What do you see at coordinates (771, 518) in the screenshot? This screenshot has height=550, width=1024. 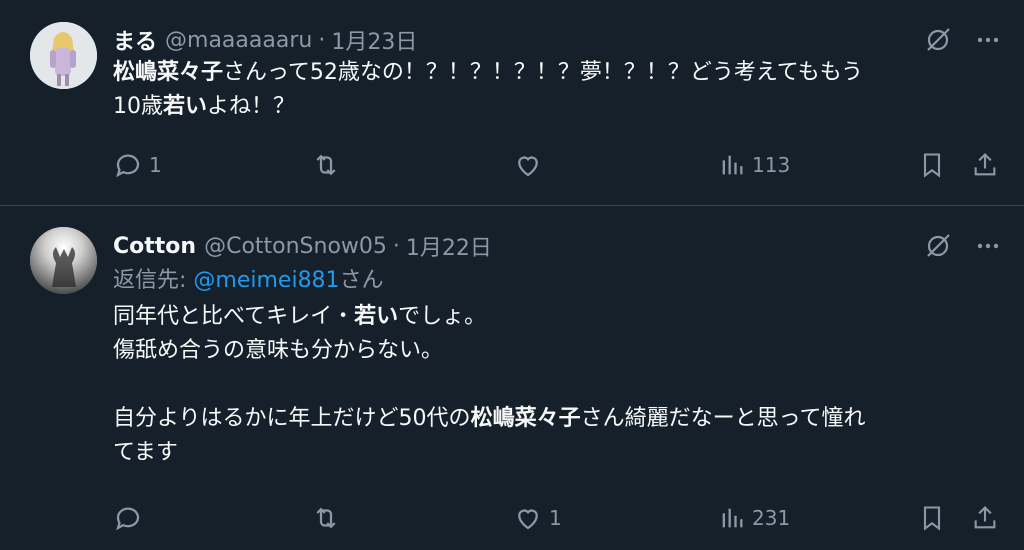 I see `view-count: 231` at bounding box center [771, 518].